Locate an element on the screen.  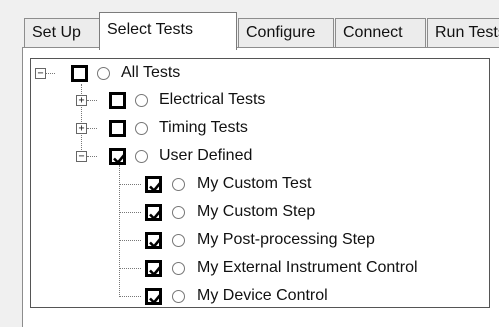
tab-run-tests: Run Tests is located at coordinates (463, 33).